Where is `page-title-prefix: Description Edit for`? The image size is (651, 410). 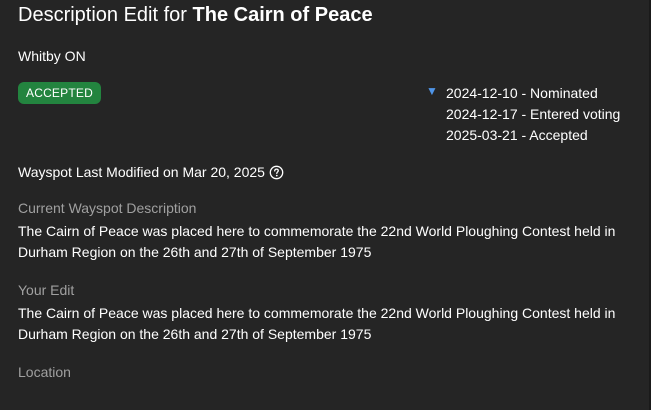 page-title-prefix: Description Edit for is located at coordinates (105, 15).